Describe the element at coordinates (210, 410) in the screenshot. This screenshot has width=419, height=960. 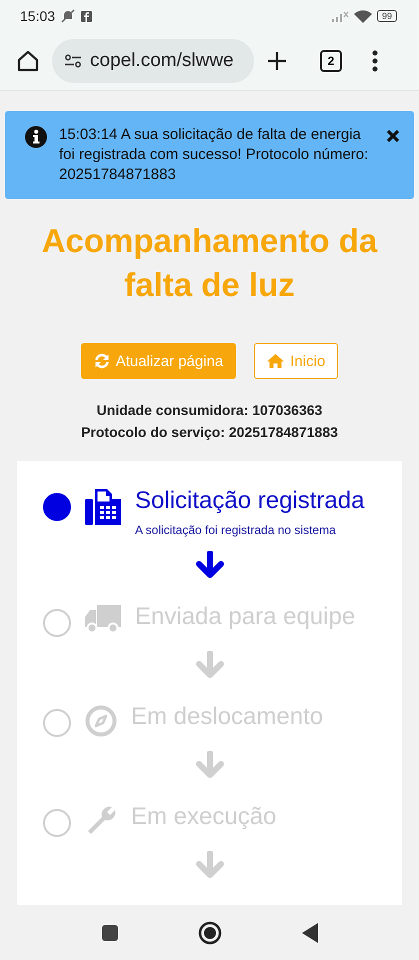
I see `info-text: Unidade consumidora: 107036363` at that location.